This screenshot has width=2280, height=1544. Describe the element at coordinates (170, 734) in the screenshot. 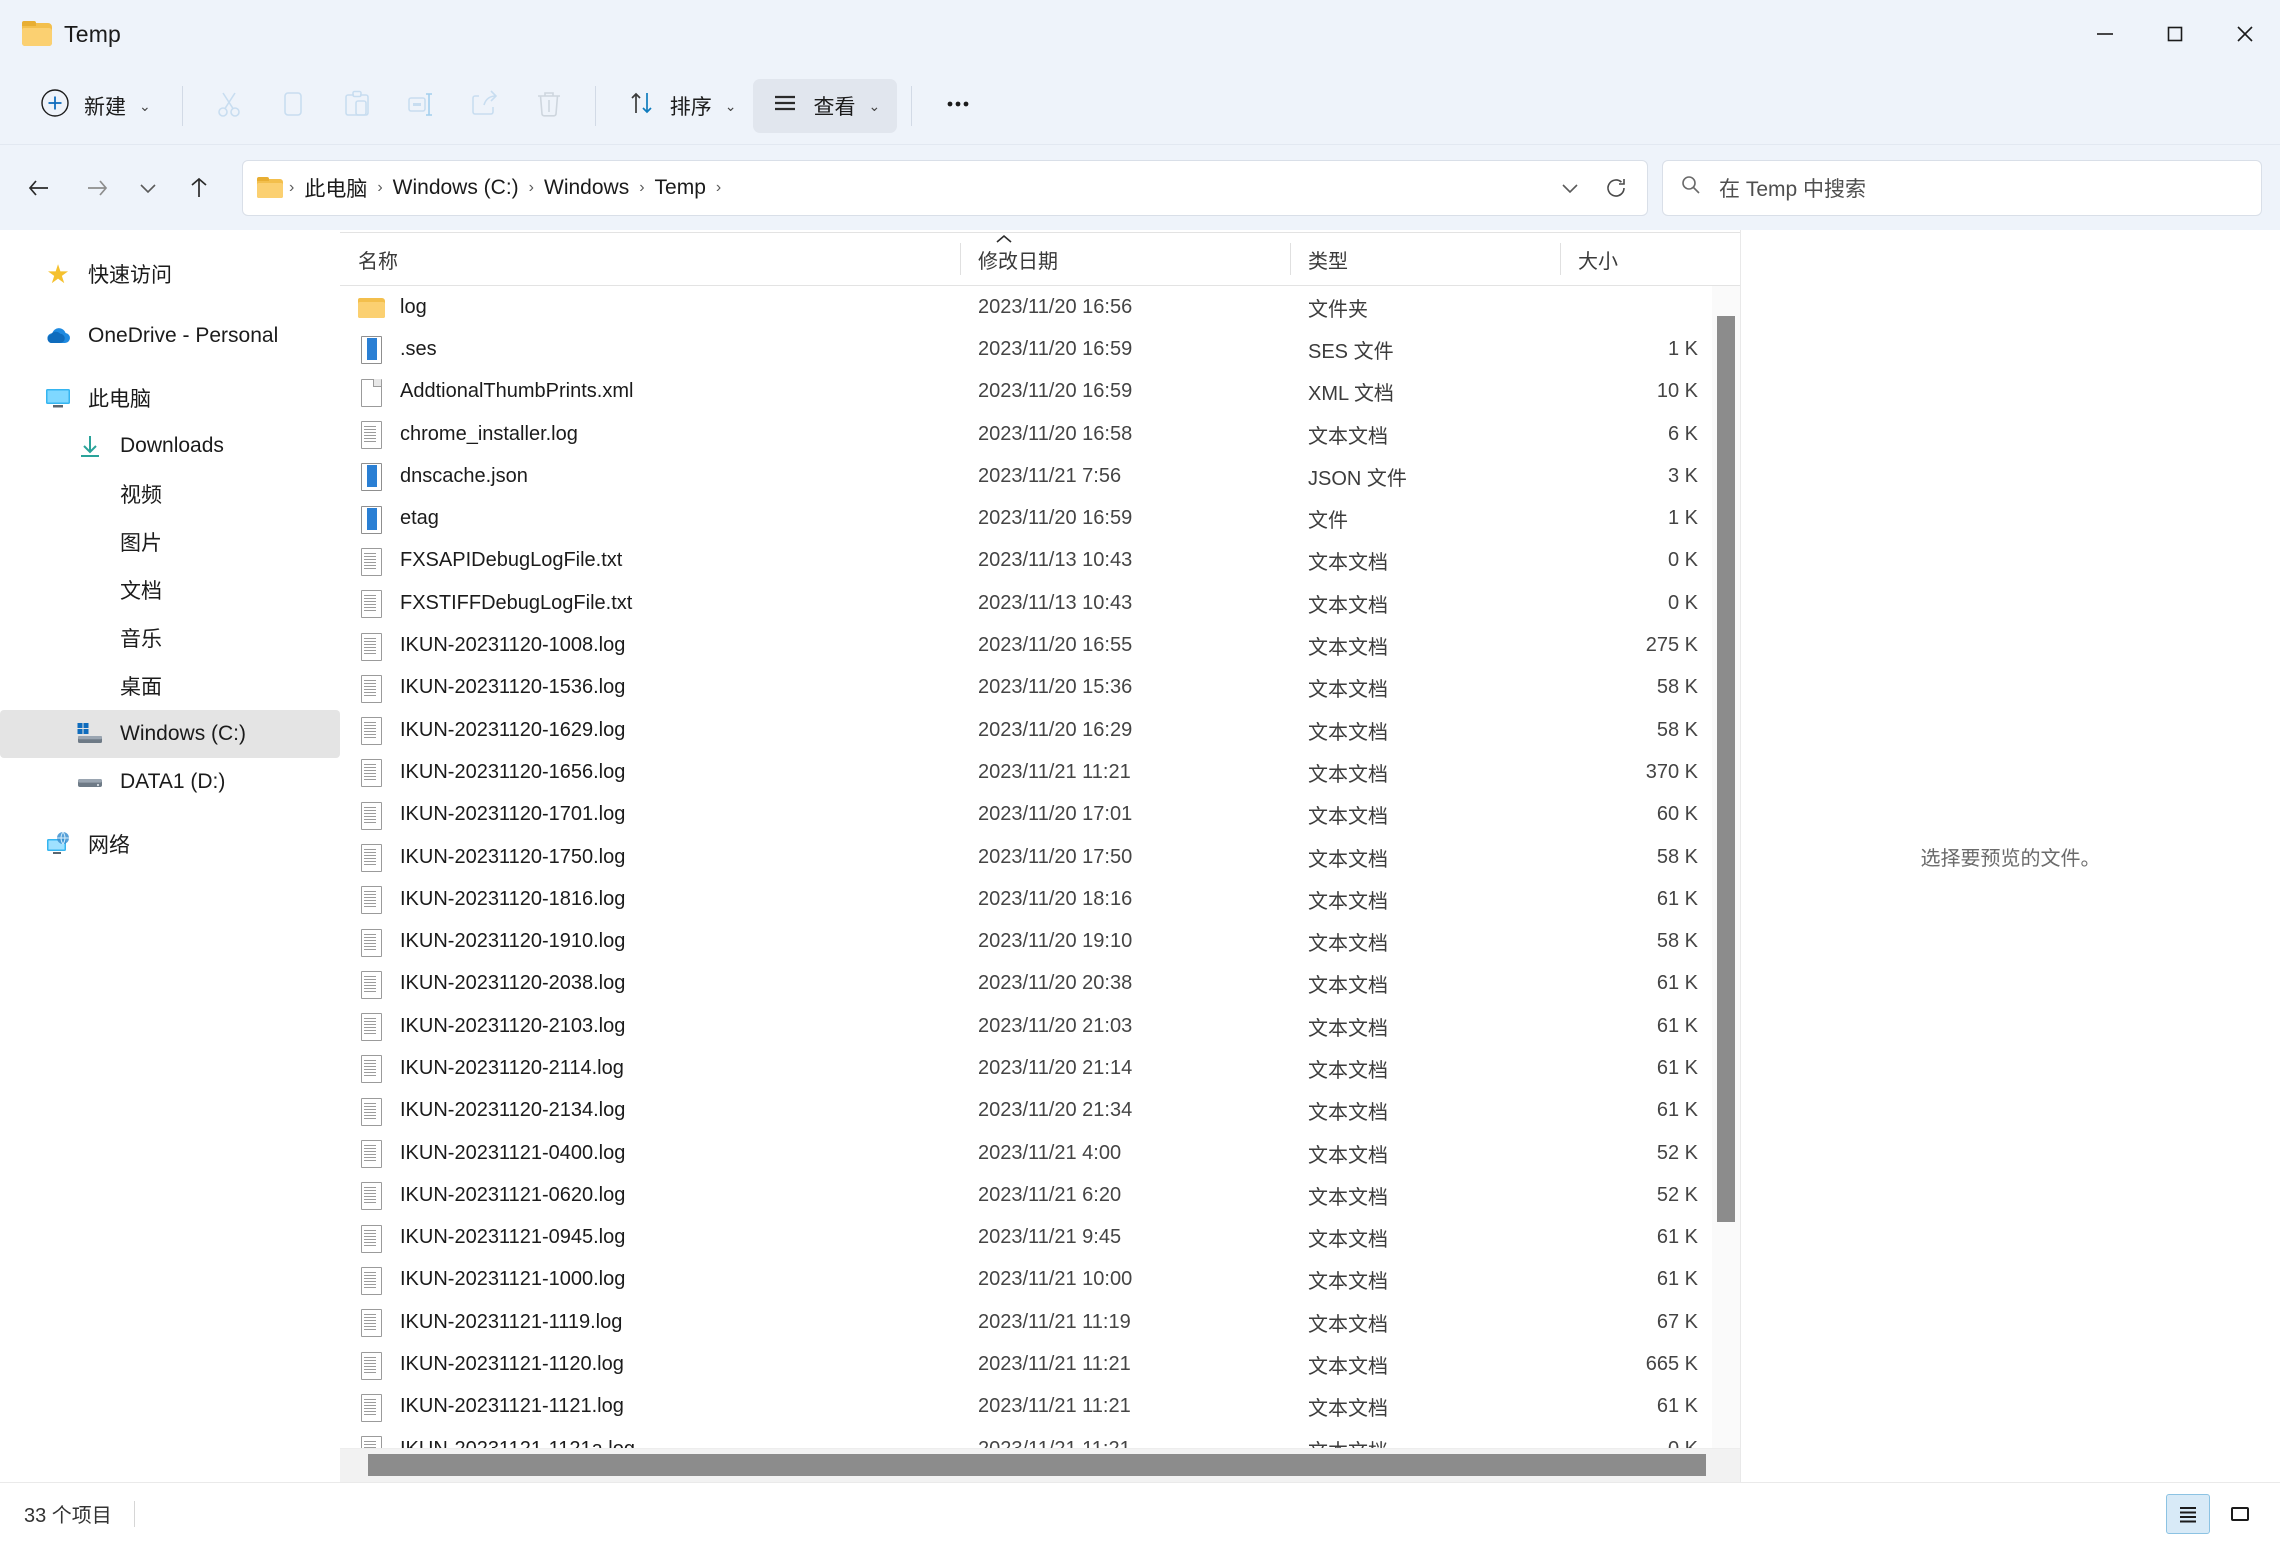

I see `sidebar-item-windows-c: Windows (C:)` at that location.